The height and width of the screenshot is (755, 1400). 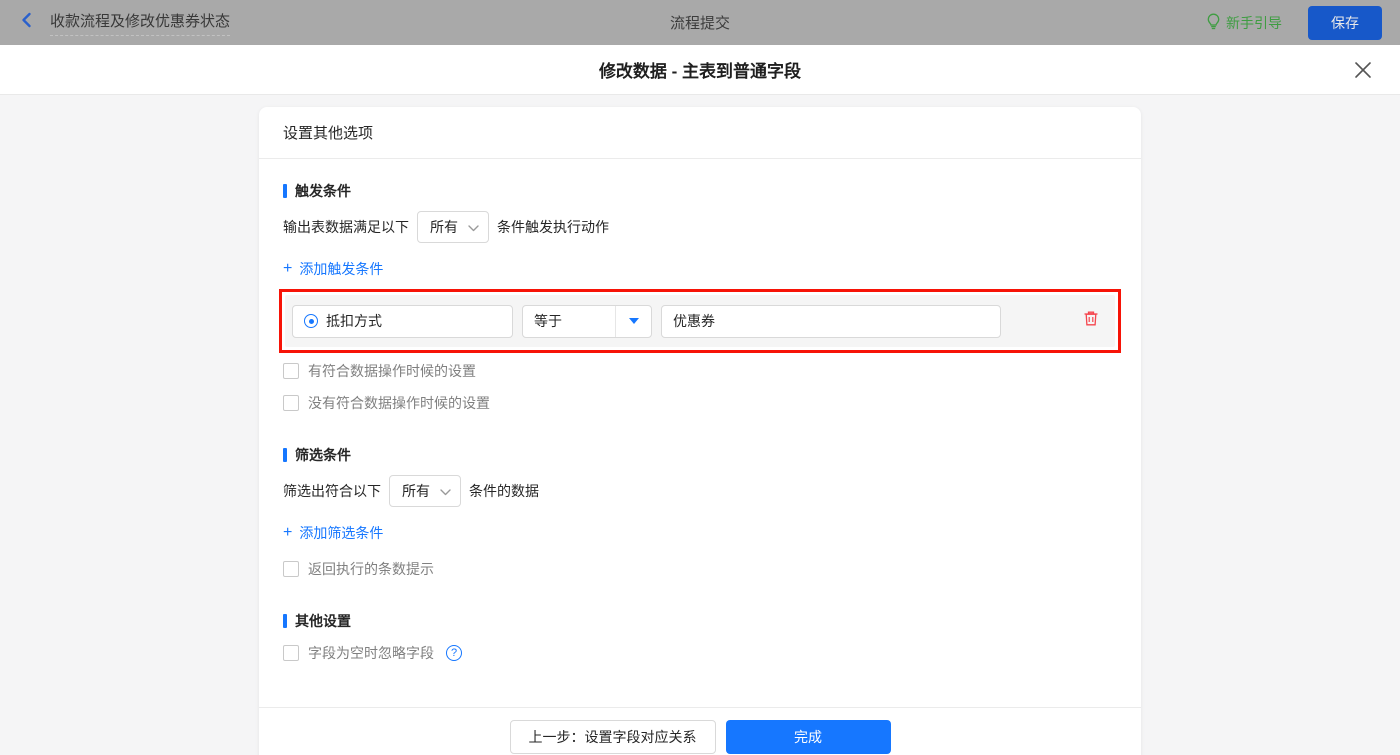 I want to click on panel-header: 设置其他选项, so click(x=700, y=133).